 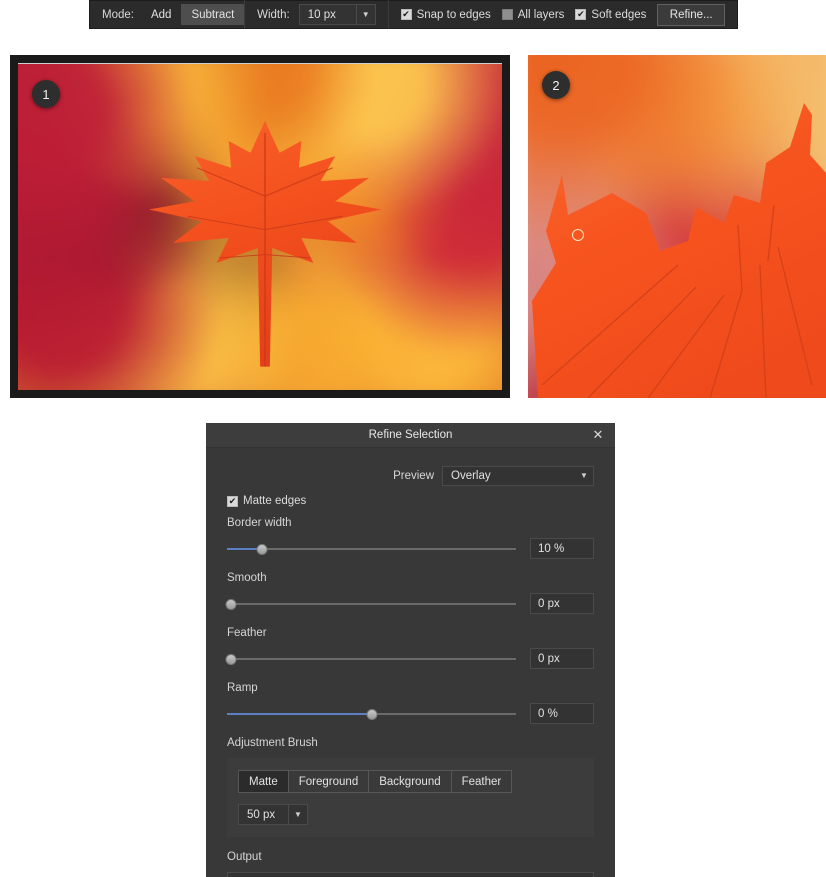 What do you see at coordinates (337, 14) in the screenshot?
I see `width-dropdown: 10 px ▼` at bounding box center [337, 14].